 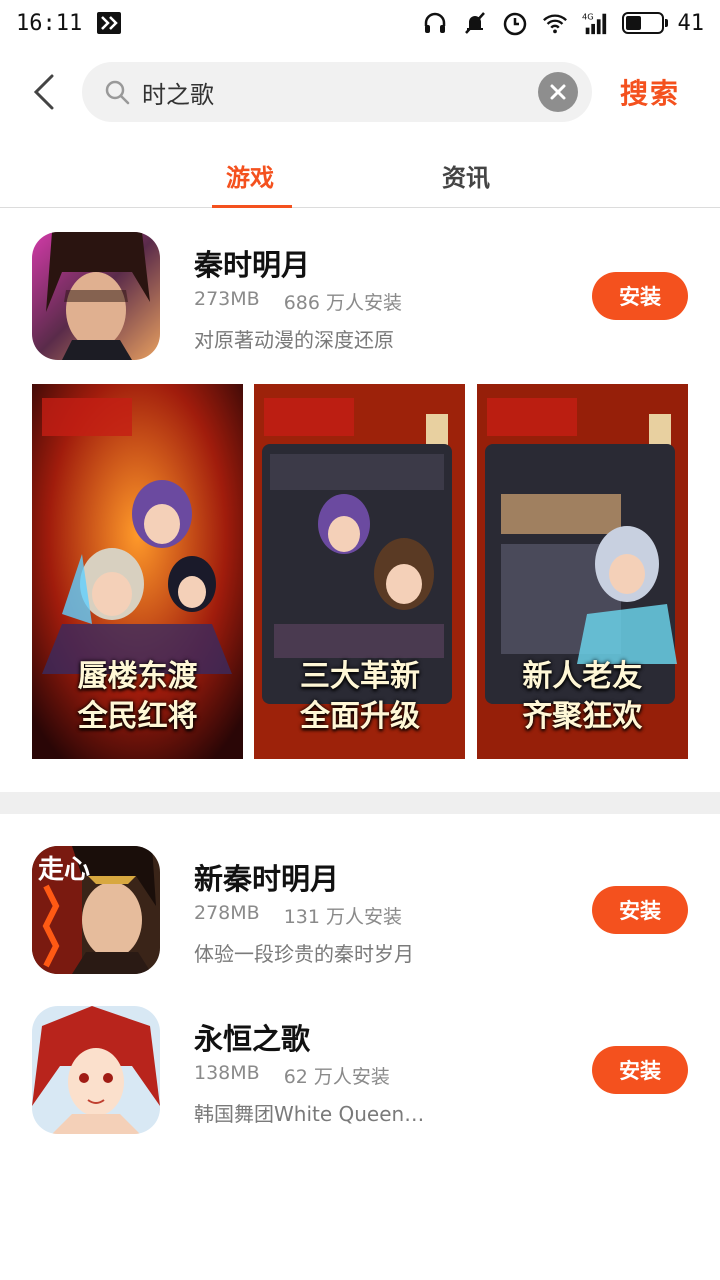 What do you see at coordinates (343, 917) in the screenshot?
I see `app-installs: 131 万人安装` at bounding box center [343, 917].